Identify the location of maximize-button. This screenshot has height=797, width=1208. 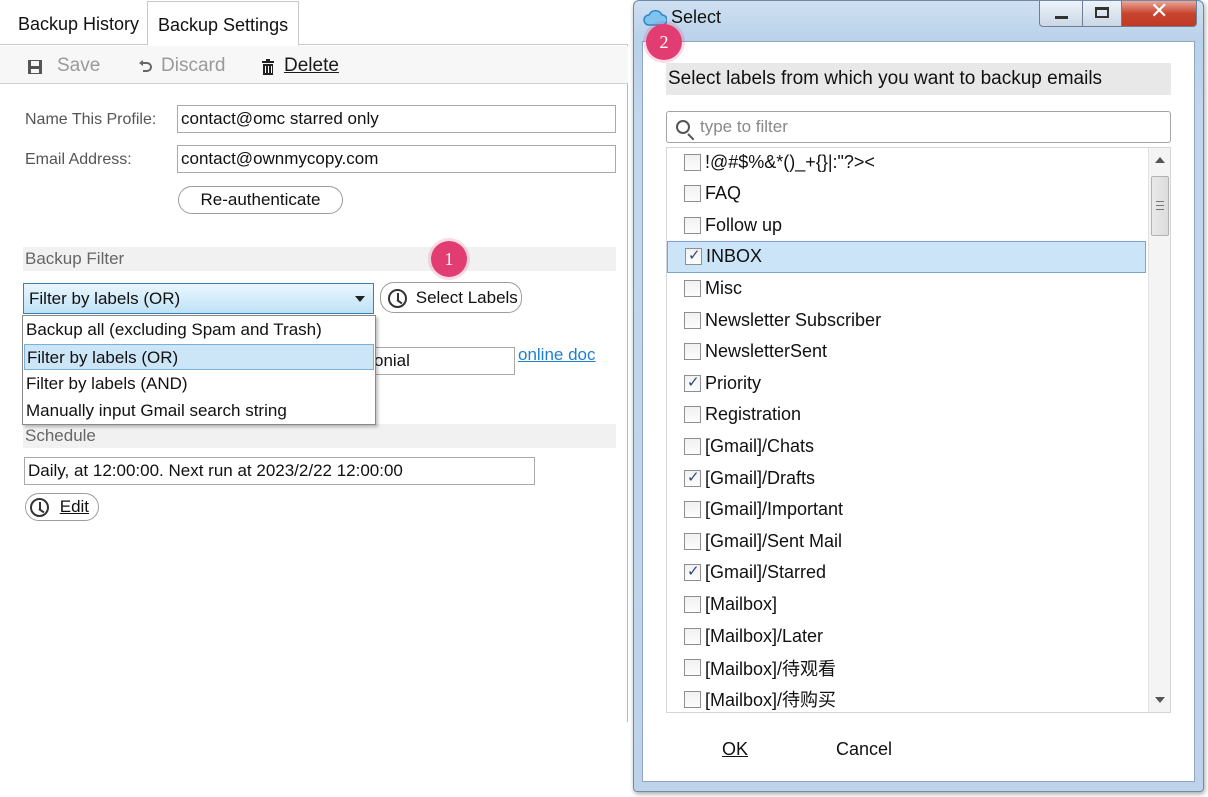
(1102, 14).